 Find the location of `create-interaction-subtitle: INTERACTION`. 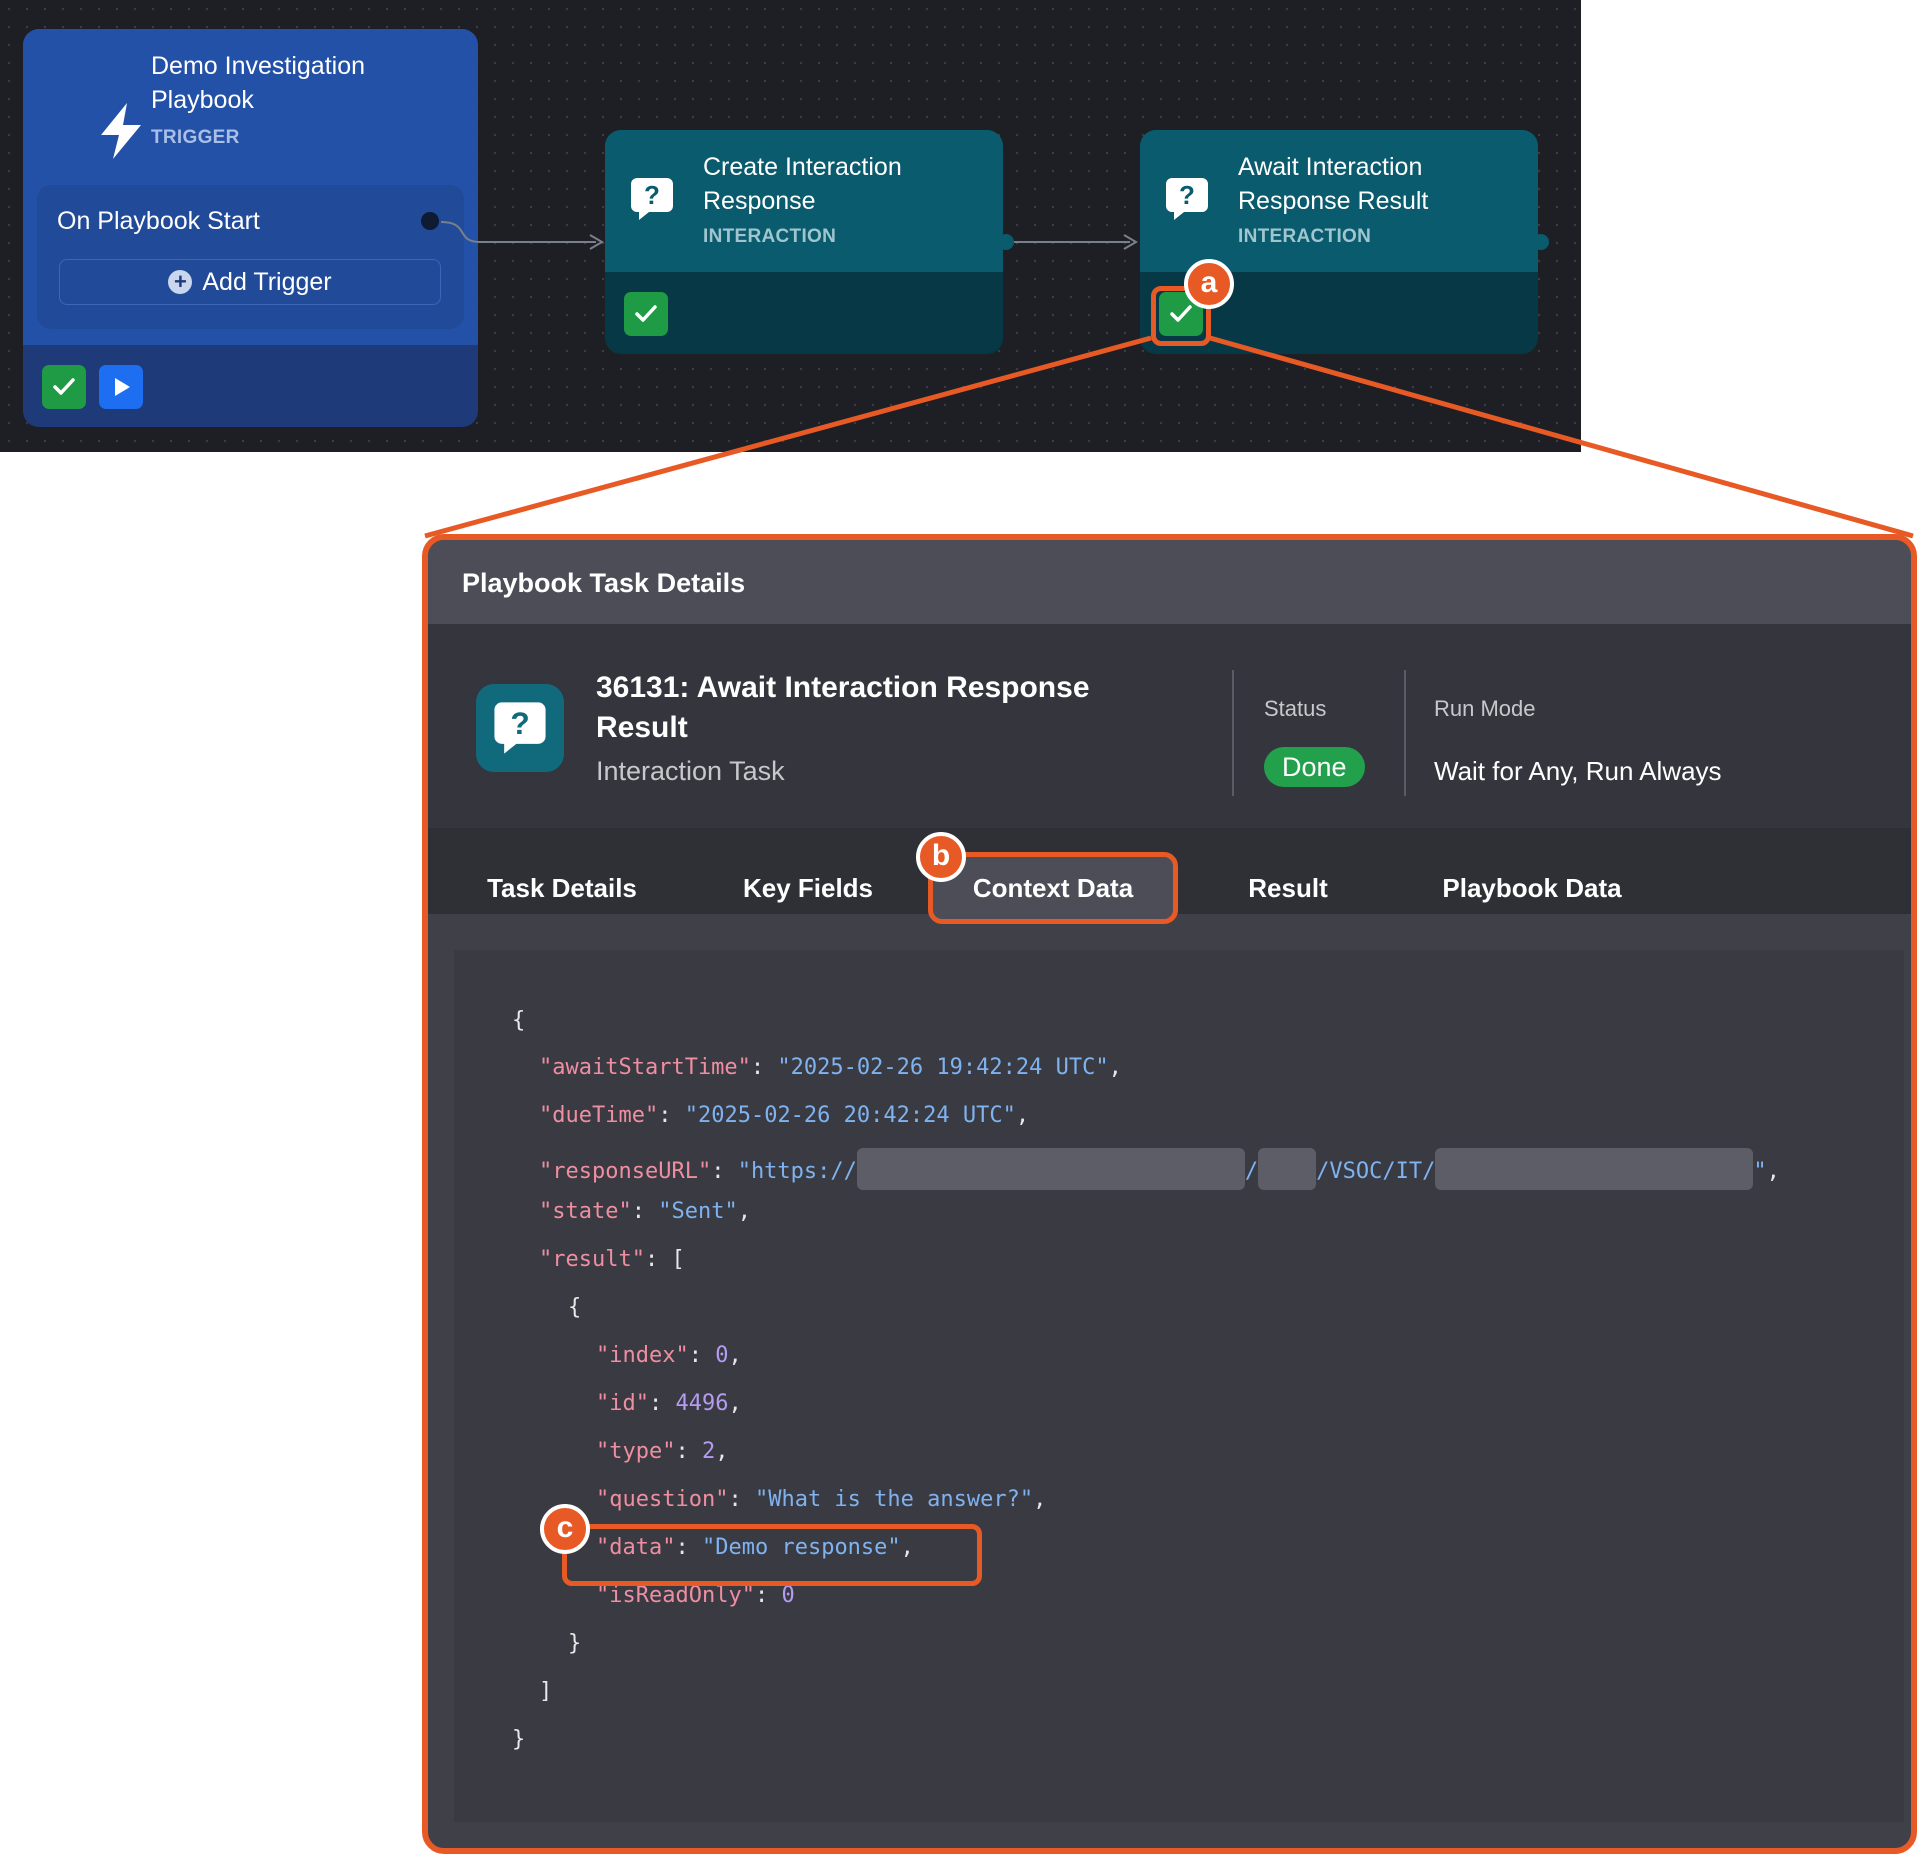

create-interaction-subtitle: INTERACTION is located at coordinates (770, 236).